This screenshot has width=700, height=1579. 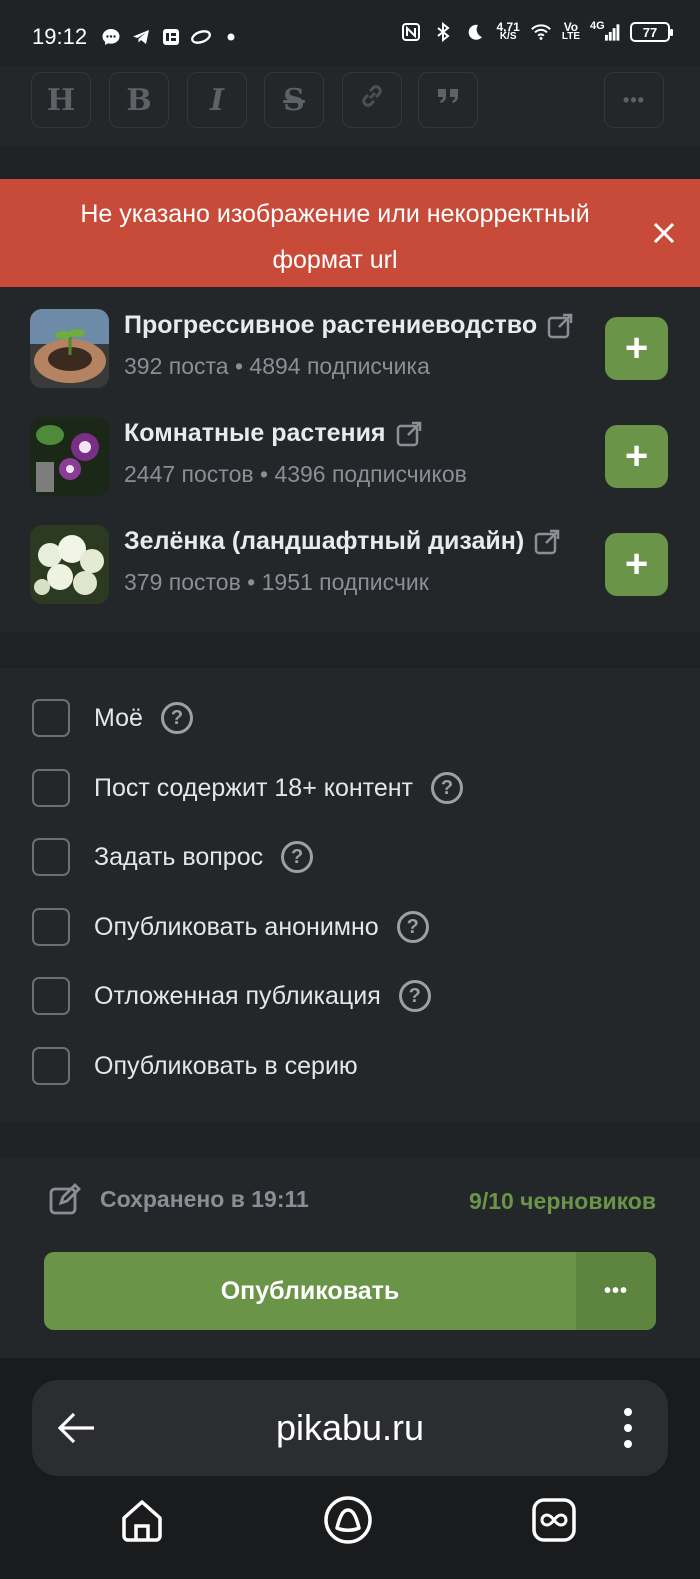 I want to click on alert-close-button, so click(x=664, y=233).